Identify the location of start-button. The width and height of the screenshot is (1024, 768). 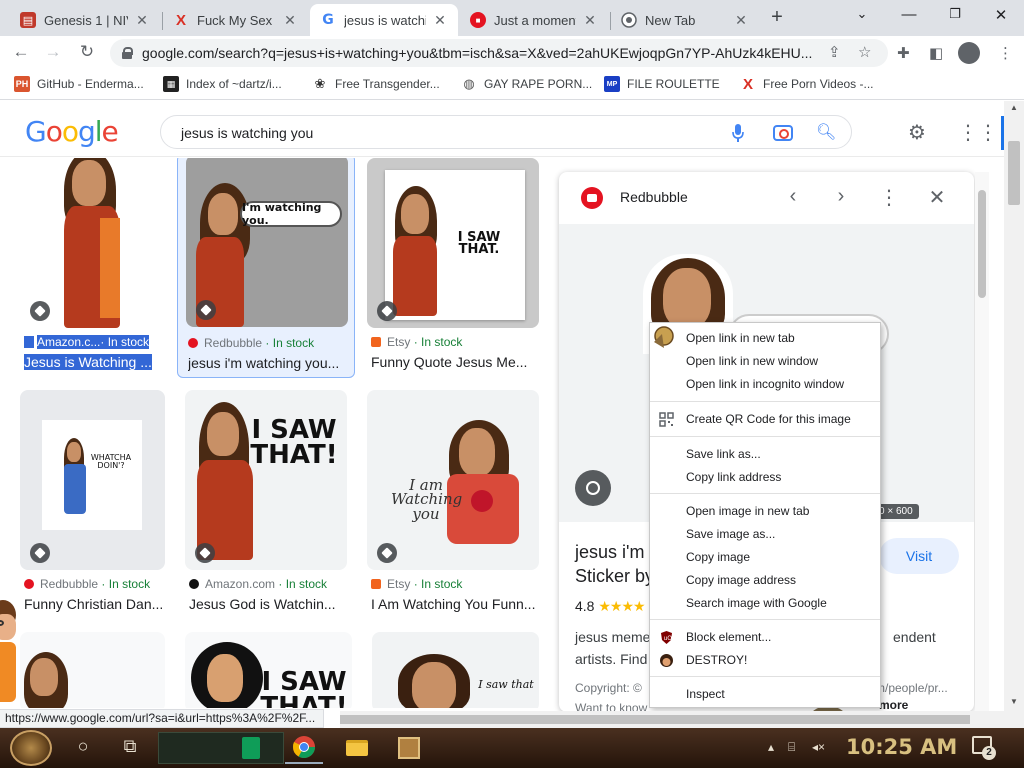
(31, 748).